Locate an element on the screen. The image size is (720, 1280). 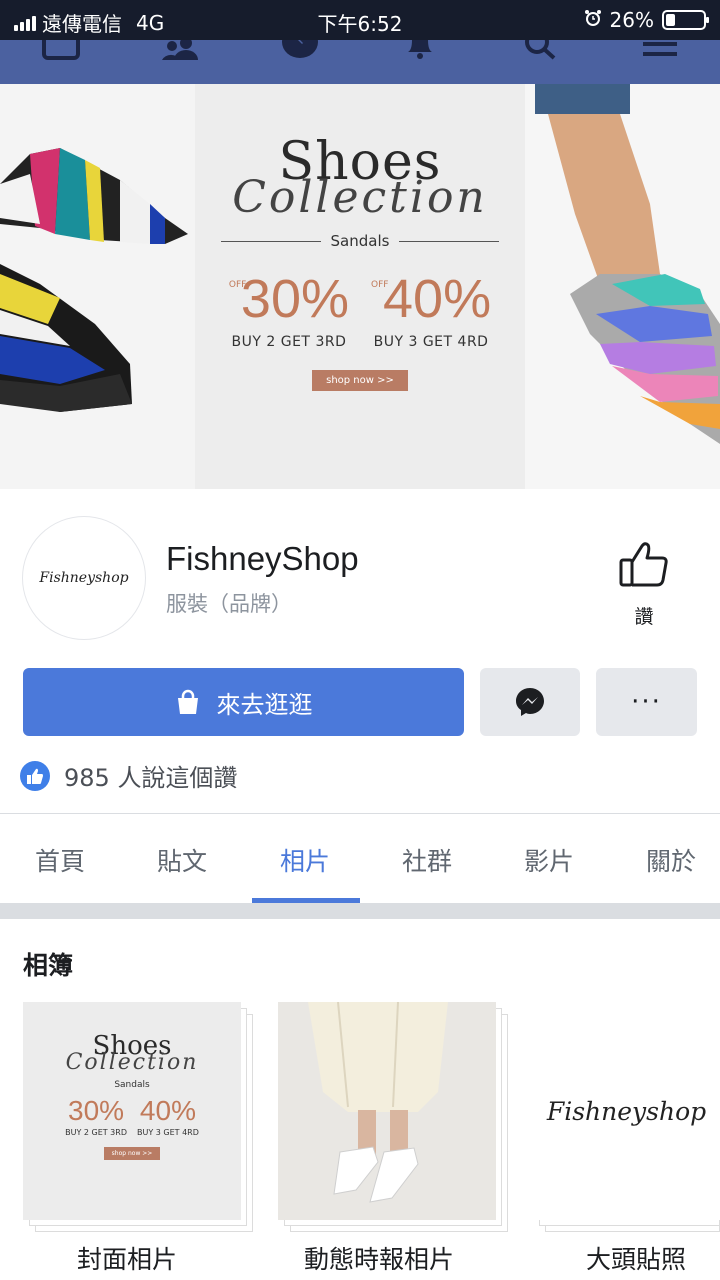
avatar: Fishneyshop is located at coordinates (84, 578).